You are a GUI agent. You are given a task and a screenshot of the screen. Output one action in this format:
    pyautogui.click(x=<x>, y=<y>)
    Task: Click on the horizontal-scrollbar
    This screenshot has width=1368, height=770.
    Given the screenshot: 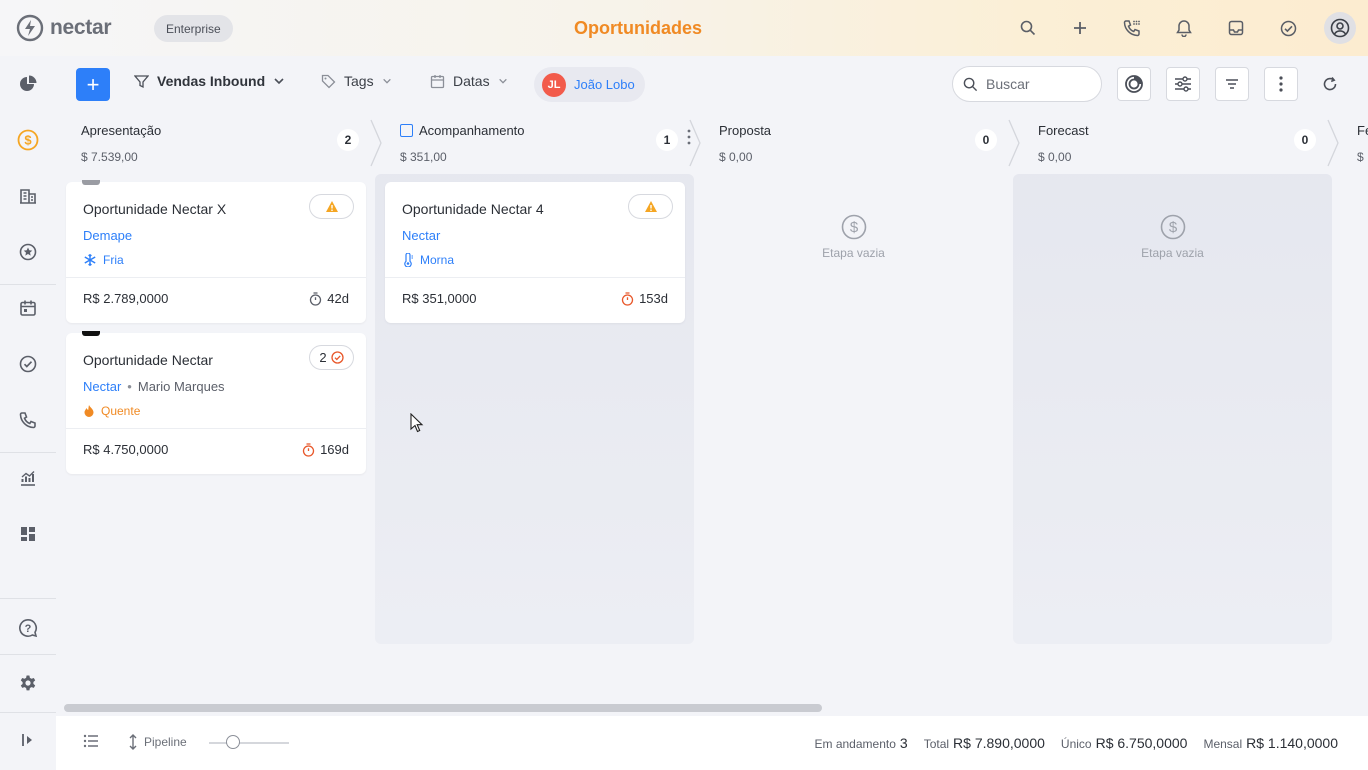 What is the action you would take?
    pyautogui.click(x=443, y=708)
    